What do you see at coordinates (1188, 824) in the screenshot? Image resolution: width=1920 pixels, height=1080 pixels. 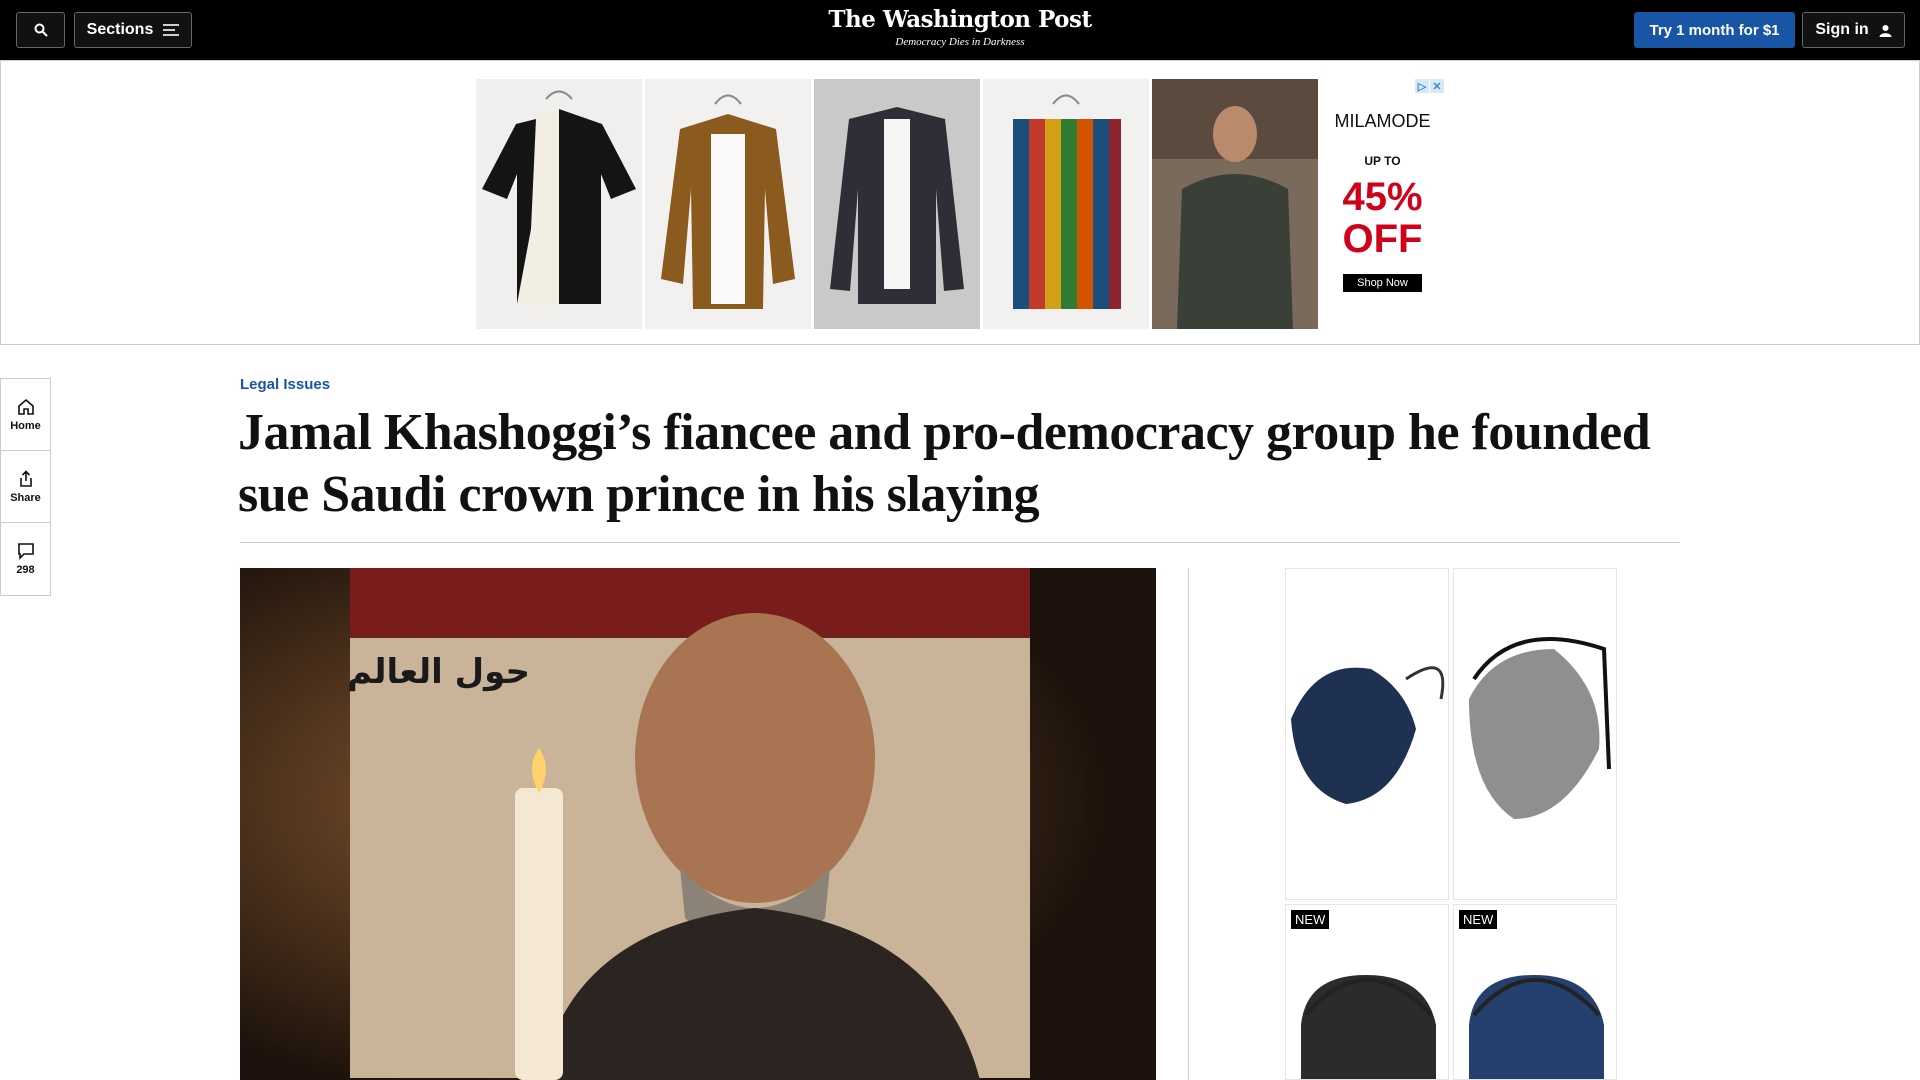 I see `right-column-divider` at bounding box center [1188, 824].